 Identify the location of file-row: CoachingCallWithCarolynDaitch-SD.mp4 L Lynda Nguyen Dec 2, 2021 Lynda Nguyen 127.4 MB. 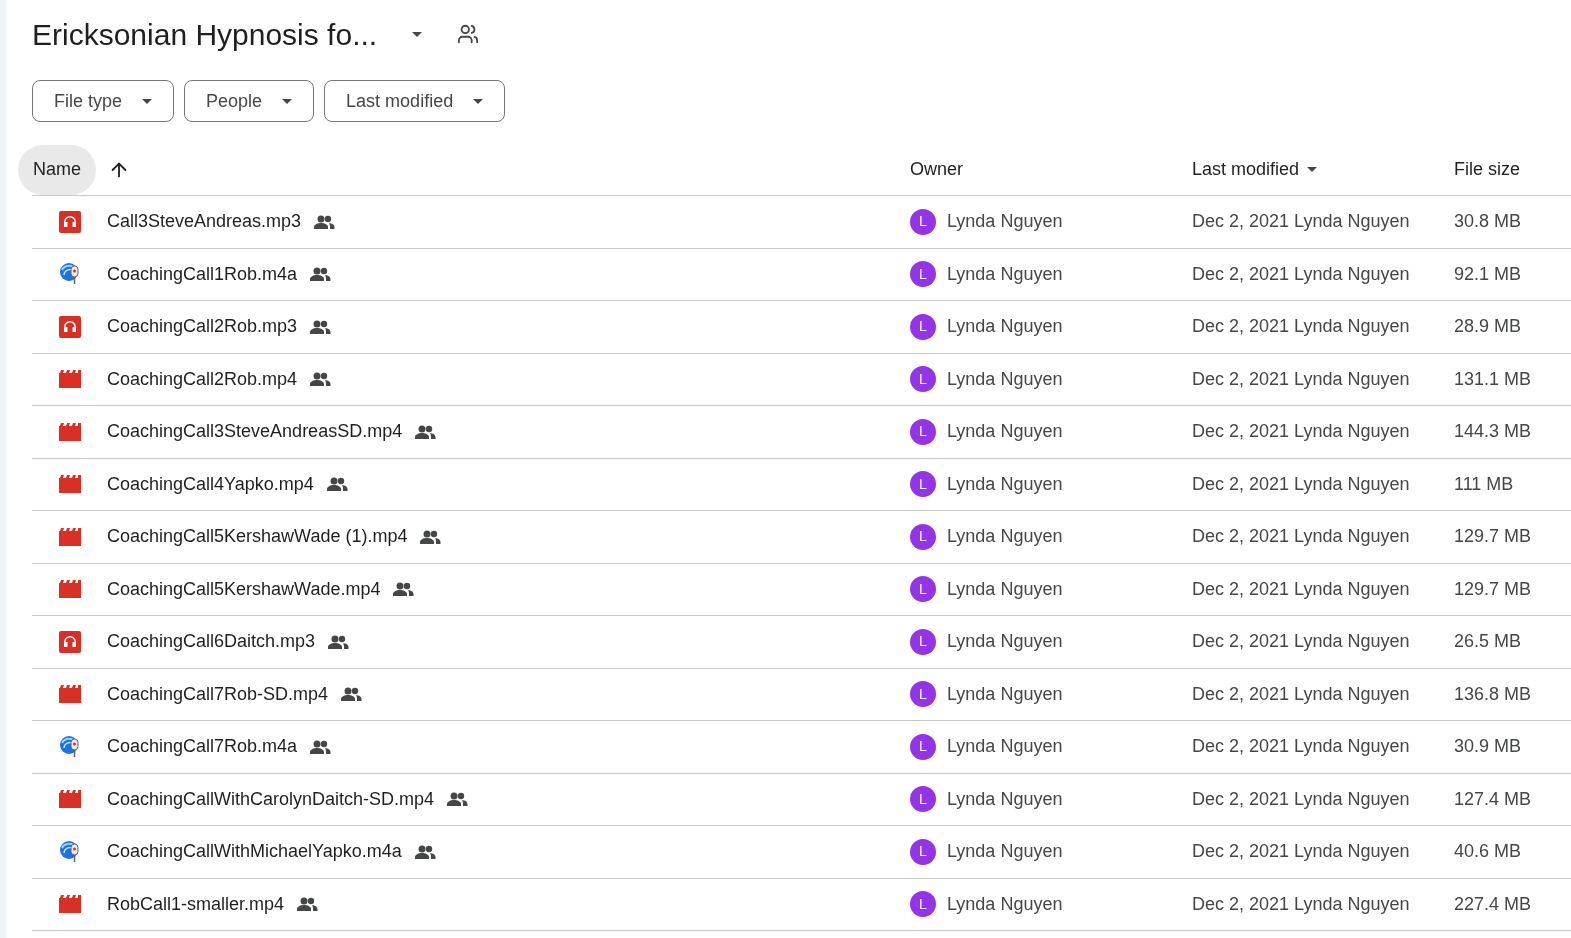
(801, 799).